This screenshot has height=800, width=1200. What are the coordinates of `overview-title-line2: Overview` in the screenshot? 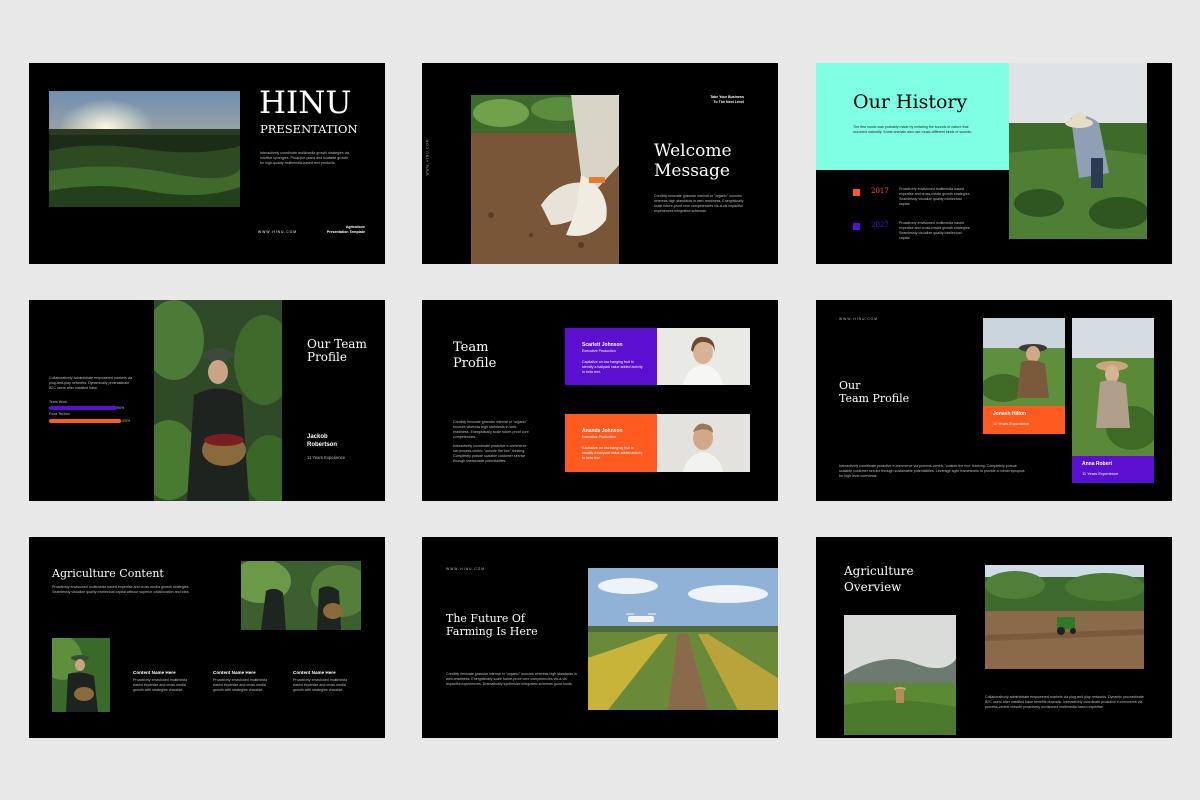 It's located at (873, 587).